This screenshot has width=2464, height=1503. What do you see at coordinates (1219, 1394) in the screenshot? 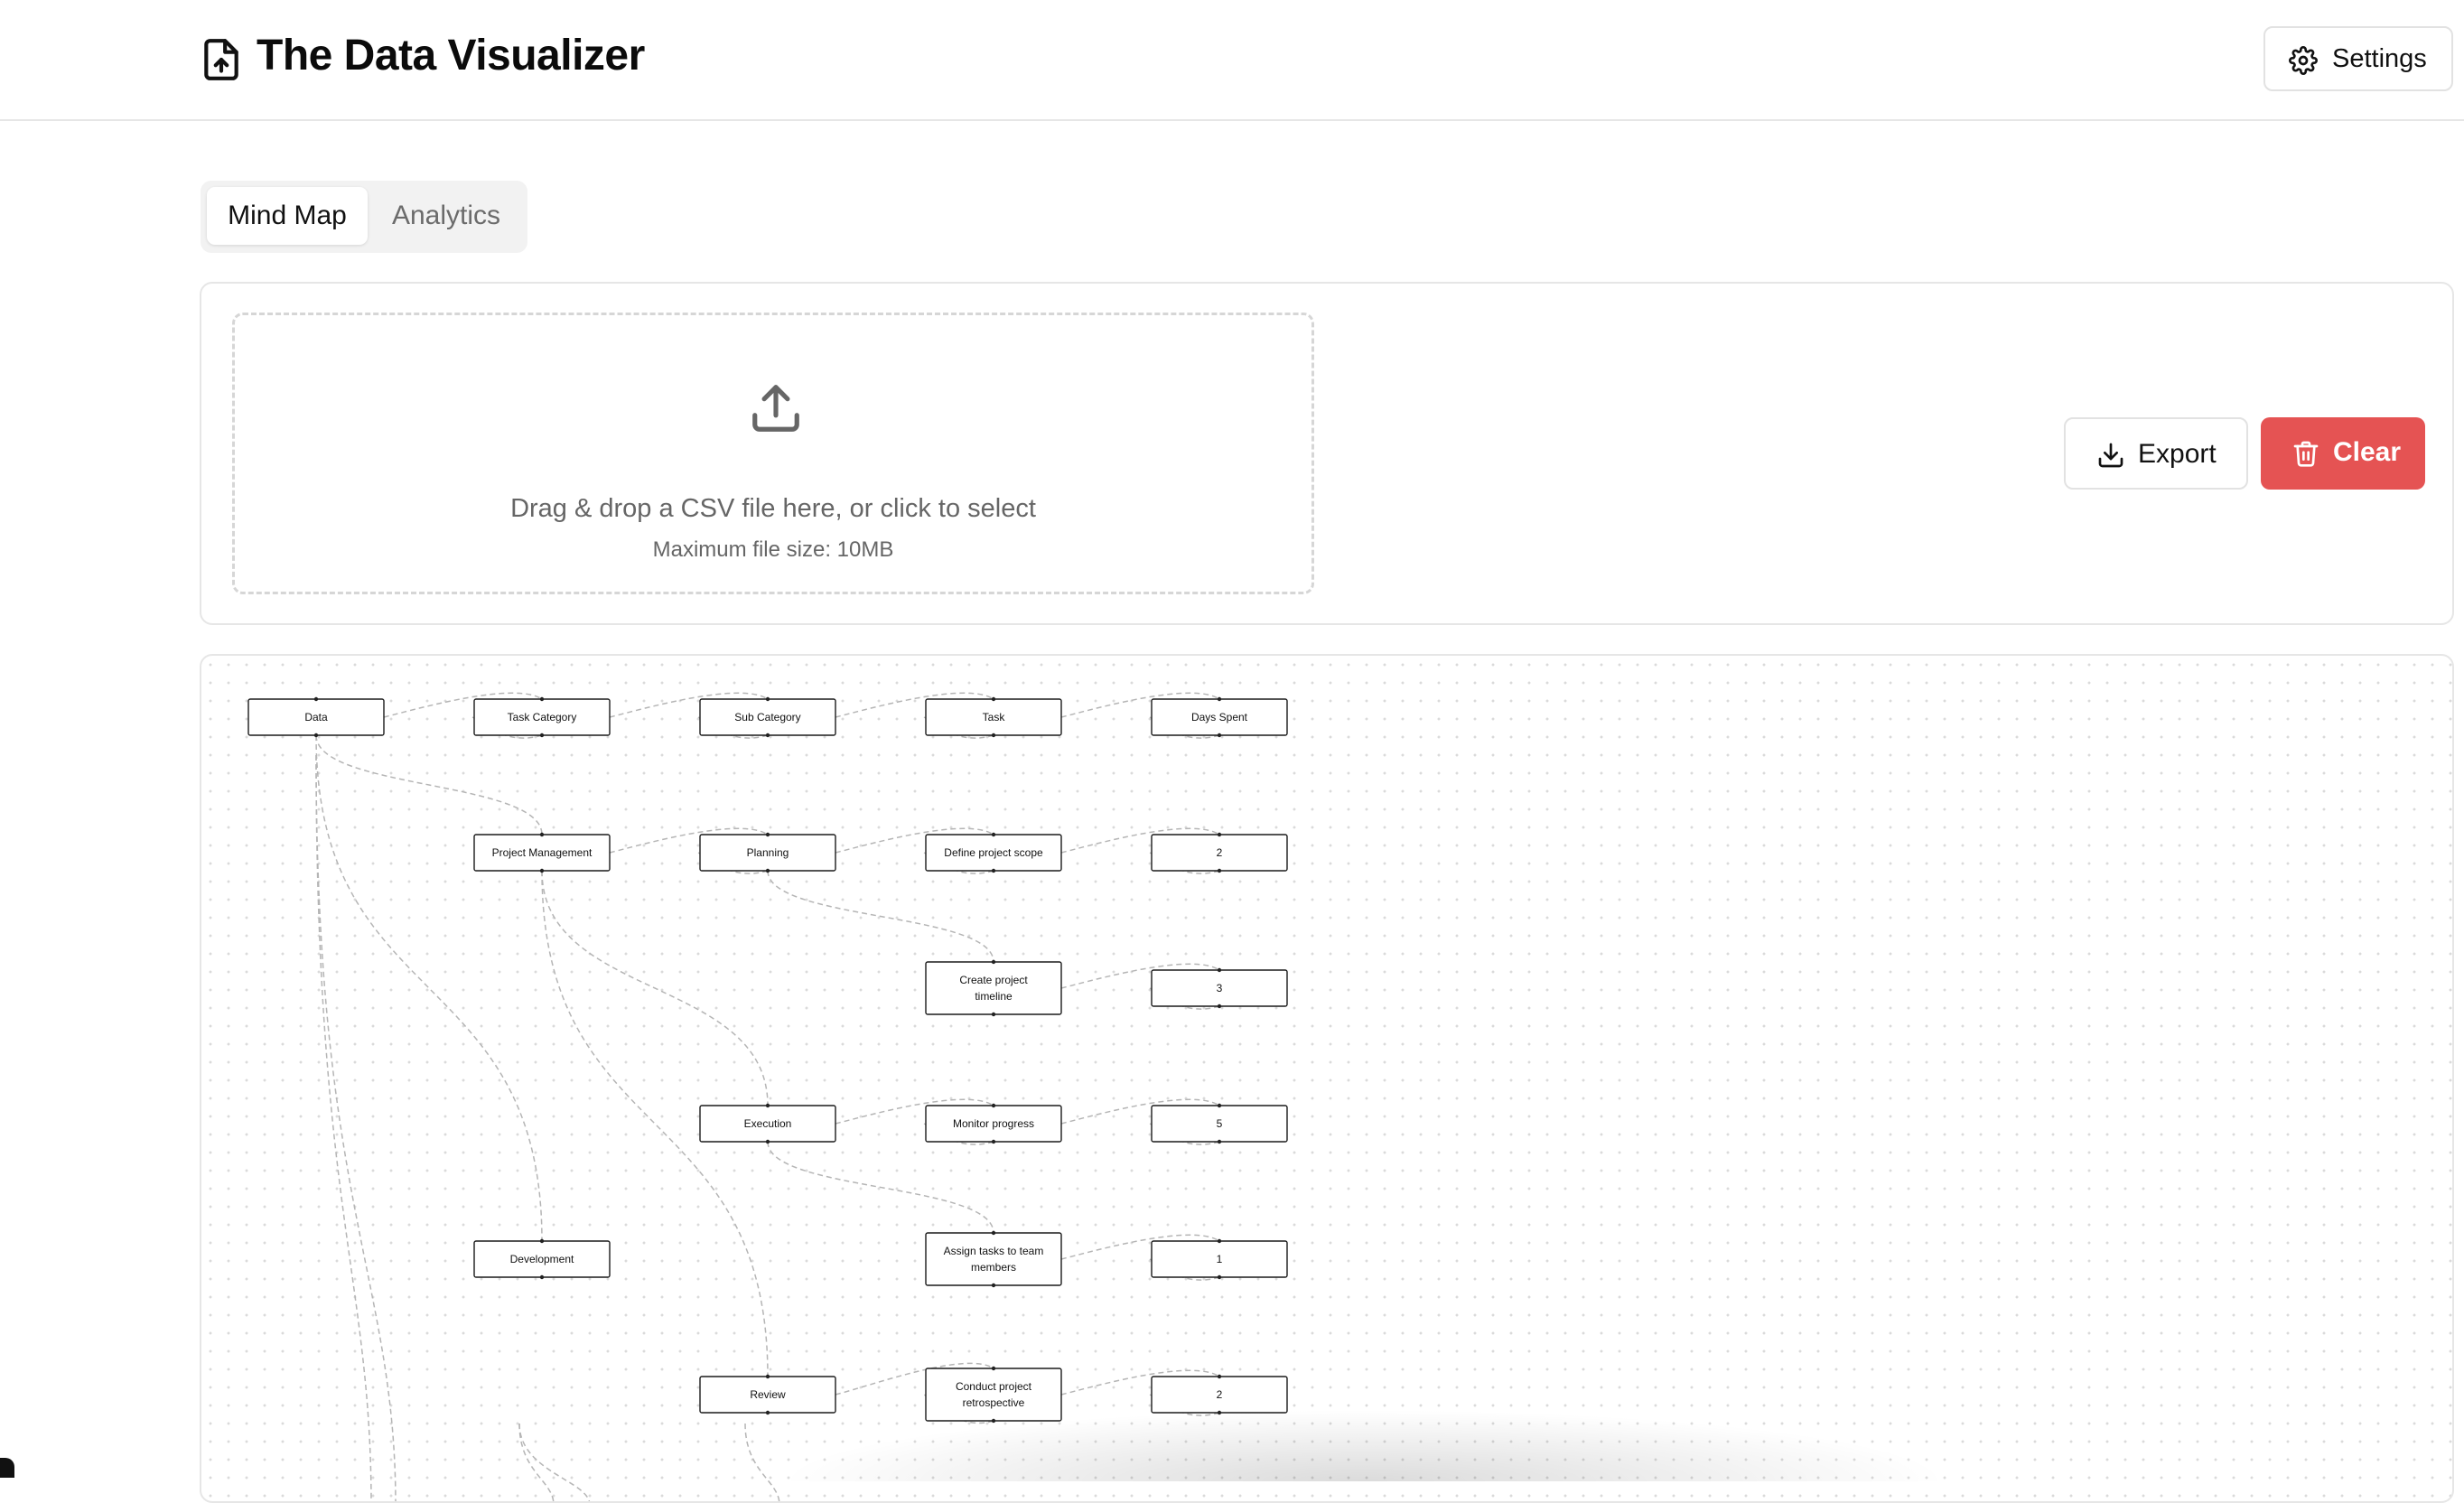
I see `mind-map-node-val-2b: 2` at bounding box center [1219, 1394].